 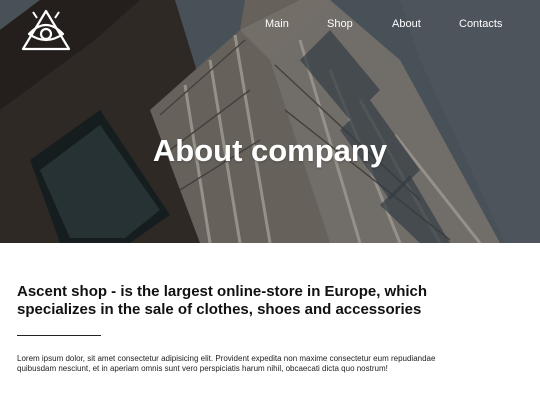 I want to click on page-title: About company, so click(x=270, y=150).